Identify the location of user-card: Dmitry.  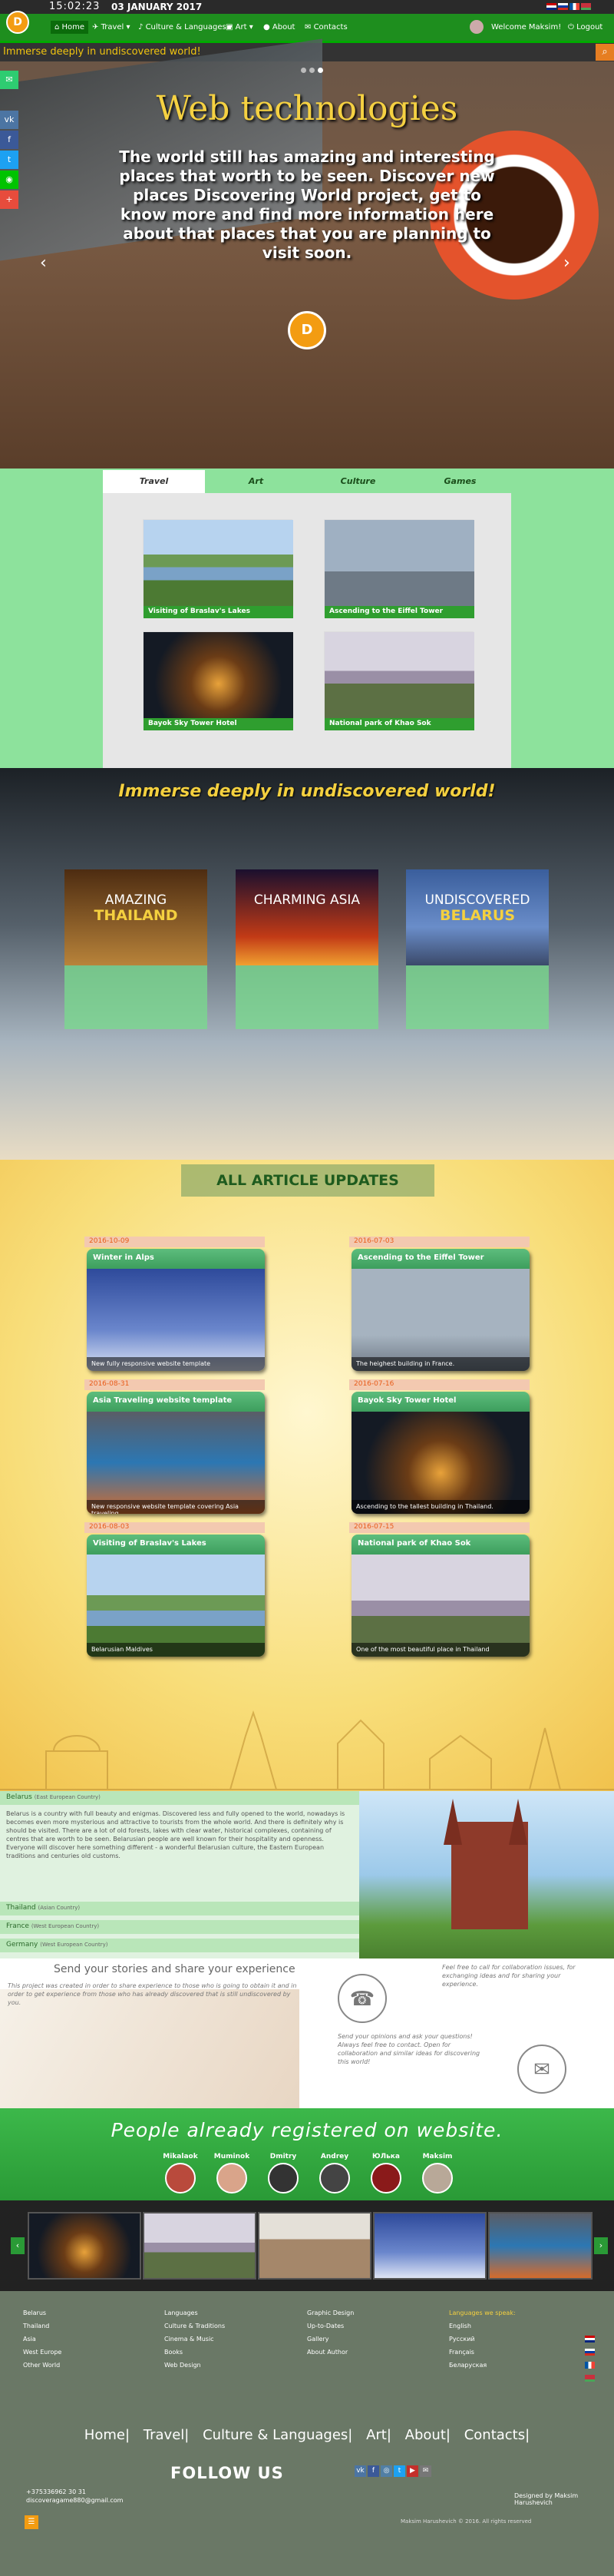
(283, 2173).